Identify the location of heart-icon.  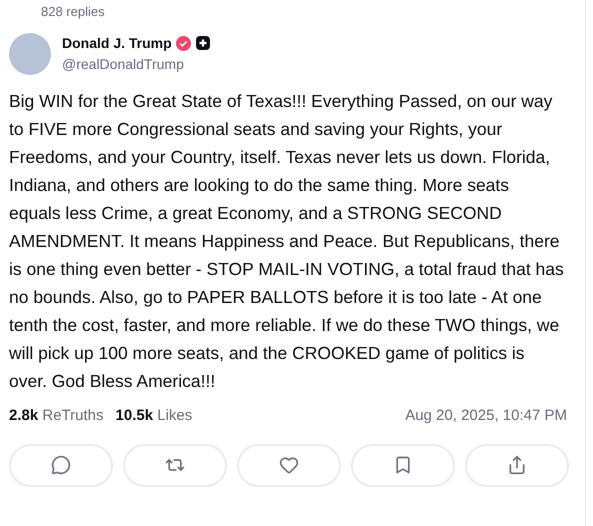
(289, 465).